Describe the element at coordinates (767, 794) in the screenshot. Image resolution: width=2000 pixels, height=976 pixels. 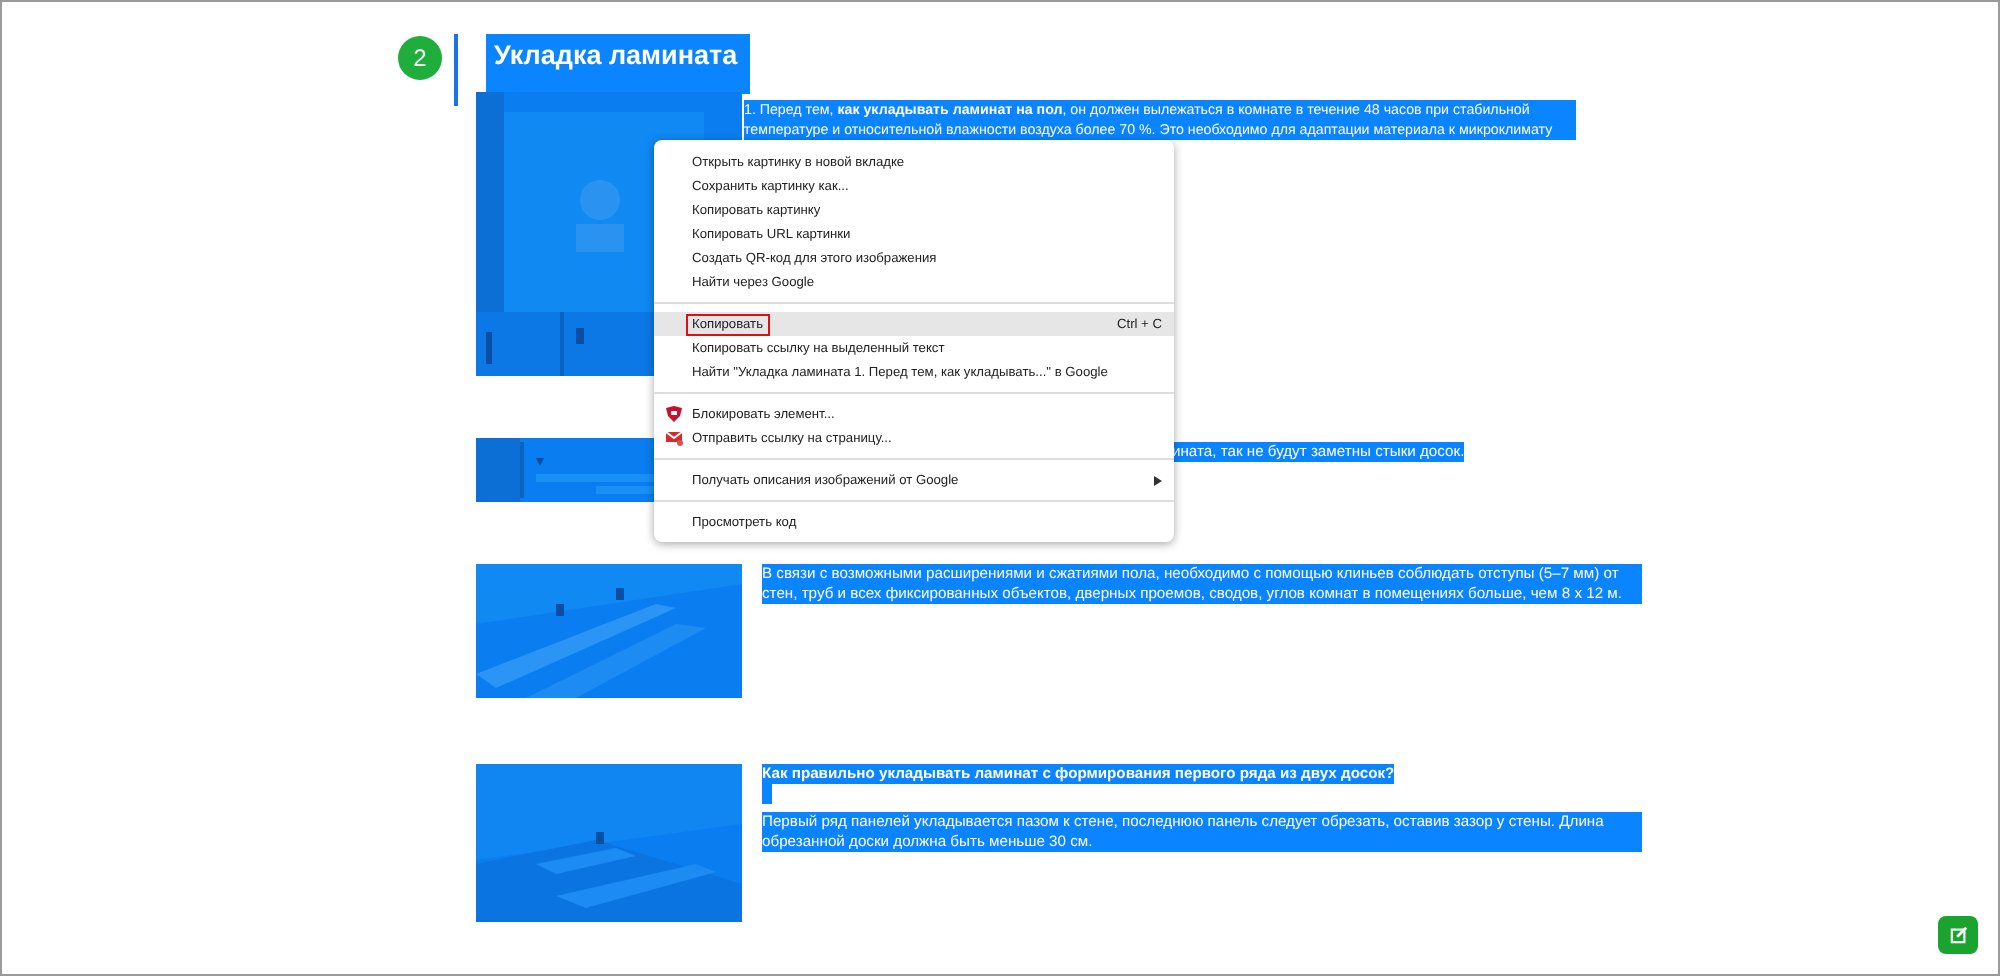
I see `selection-highlight` at that location.